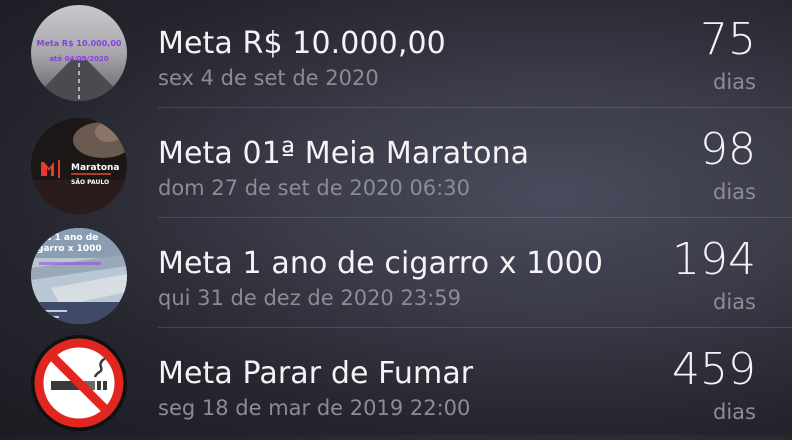  I want to click on days-count: 75, so click(728, 39).